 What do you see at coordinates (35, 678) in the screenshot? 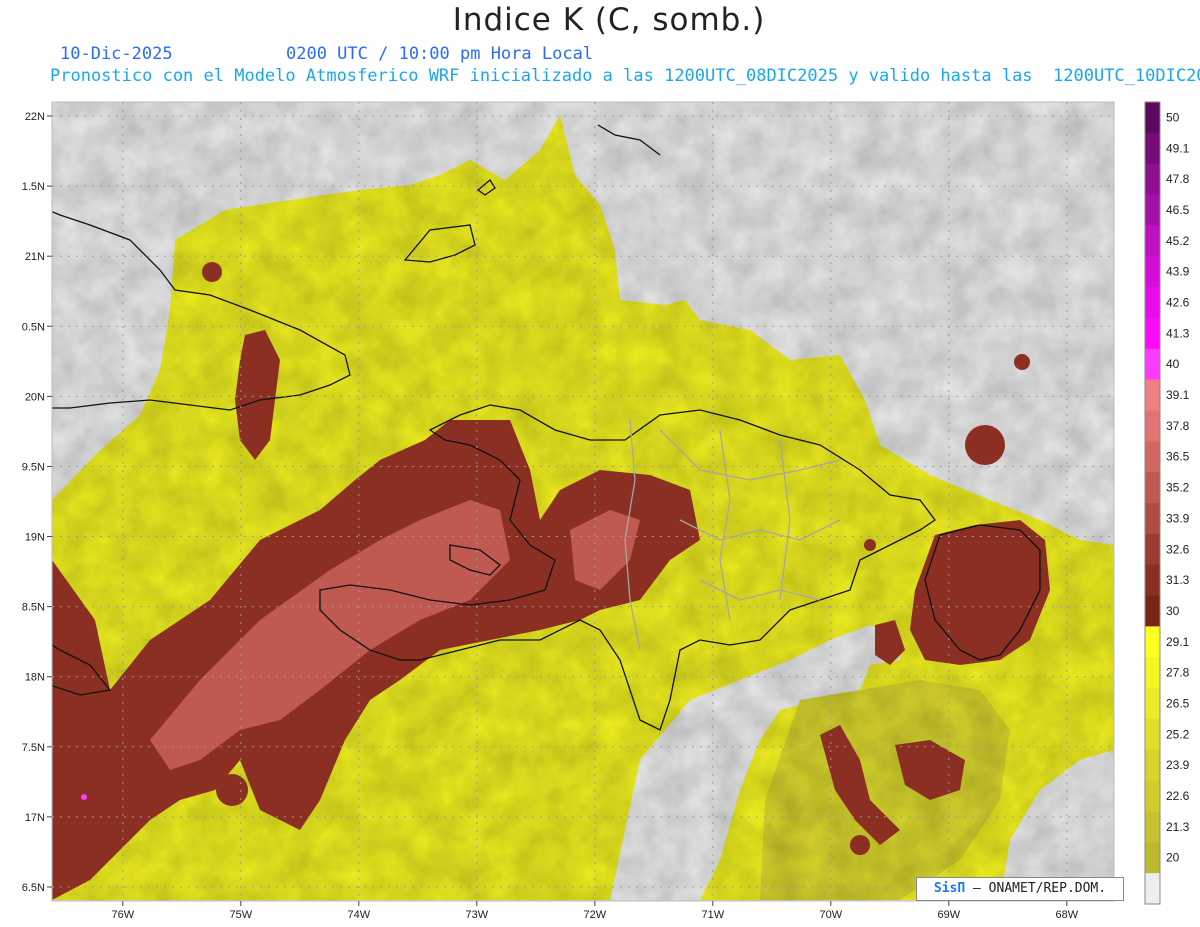
I see `lat-tick-label: 18N` at bounding box center [35, 678].